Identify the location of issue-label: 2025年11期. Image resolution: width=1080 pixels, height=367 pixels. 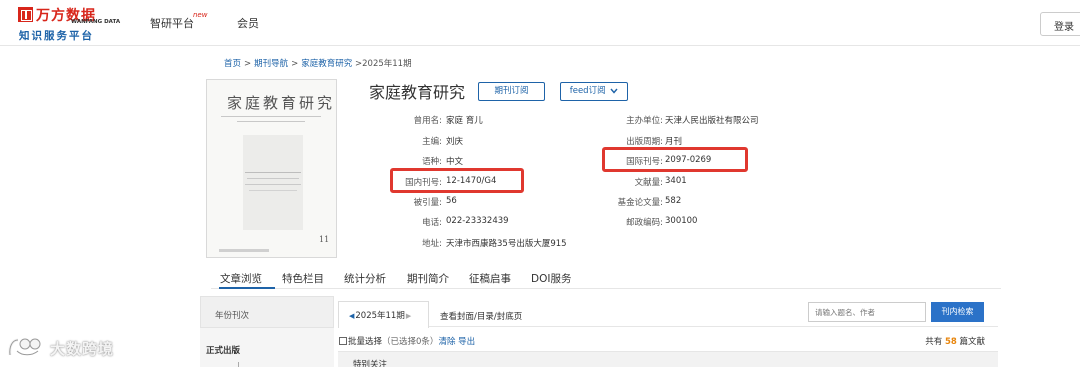
(380, 316).